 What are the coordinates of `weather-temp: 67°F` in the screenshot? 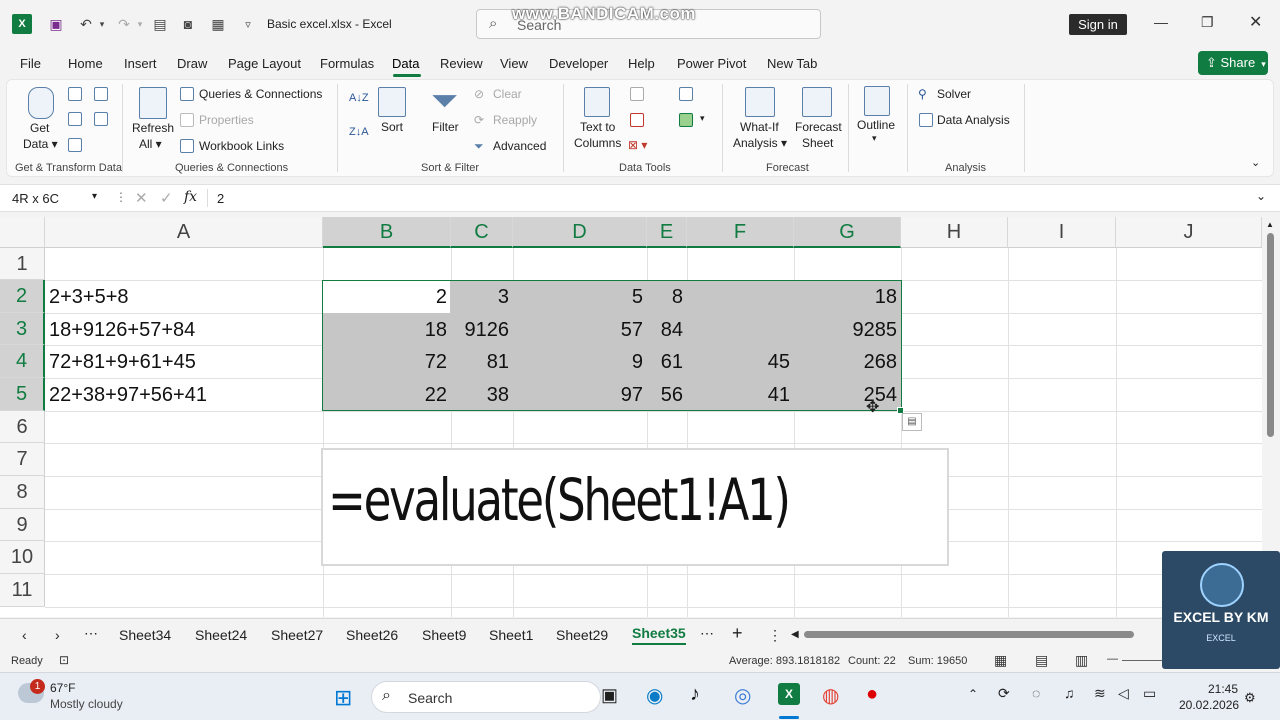 It's located at (62, 688).